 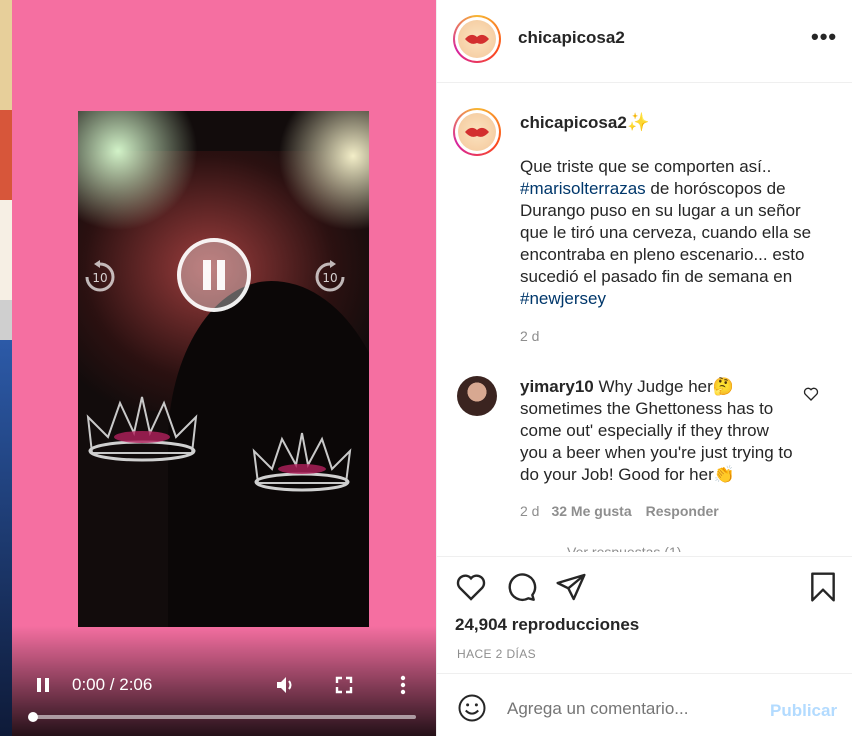 I want to click on comment-age: 2 d, so click(x=529, y=511).